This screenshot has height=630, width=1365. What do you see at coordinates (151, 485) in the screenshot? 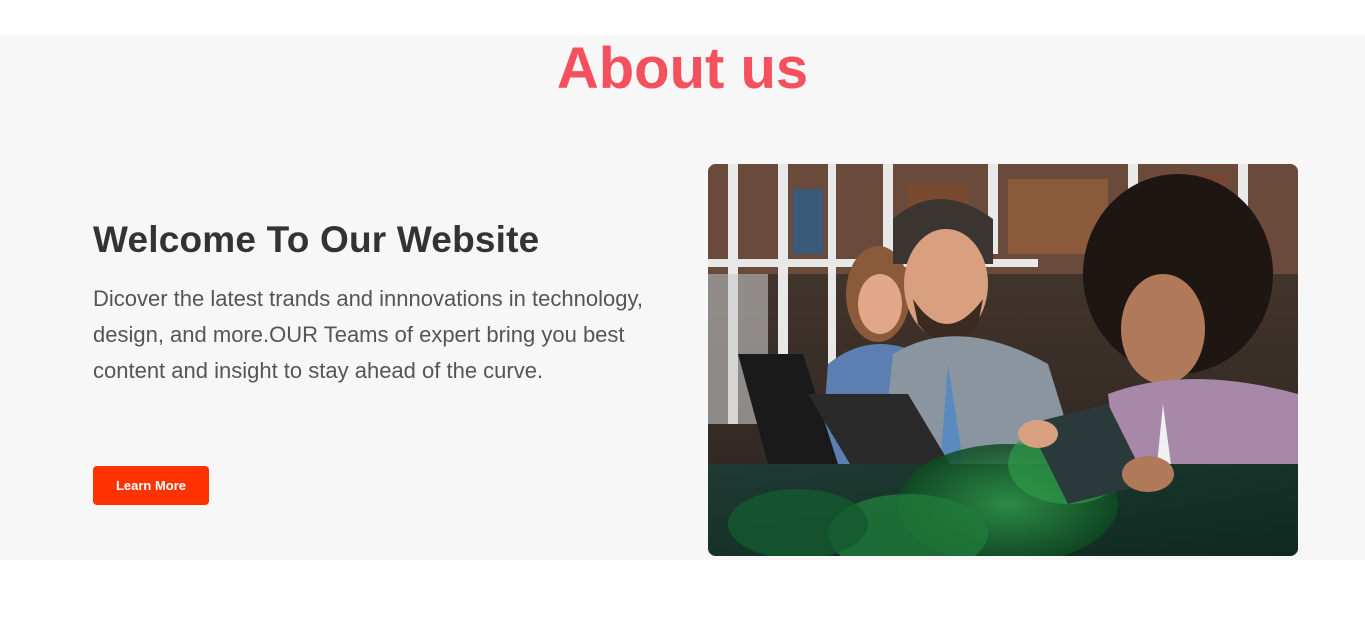
I see `learn-more-button: Learn More` at bounding box center [151, 485].